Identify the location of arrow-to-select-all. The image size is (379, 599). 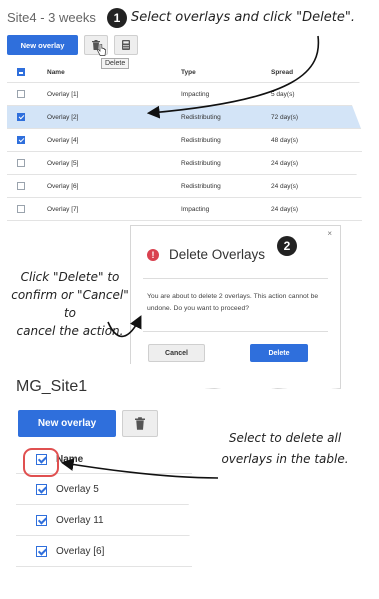
(139, 468).